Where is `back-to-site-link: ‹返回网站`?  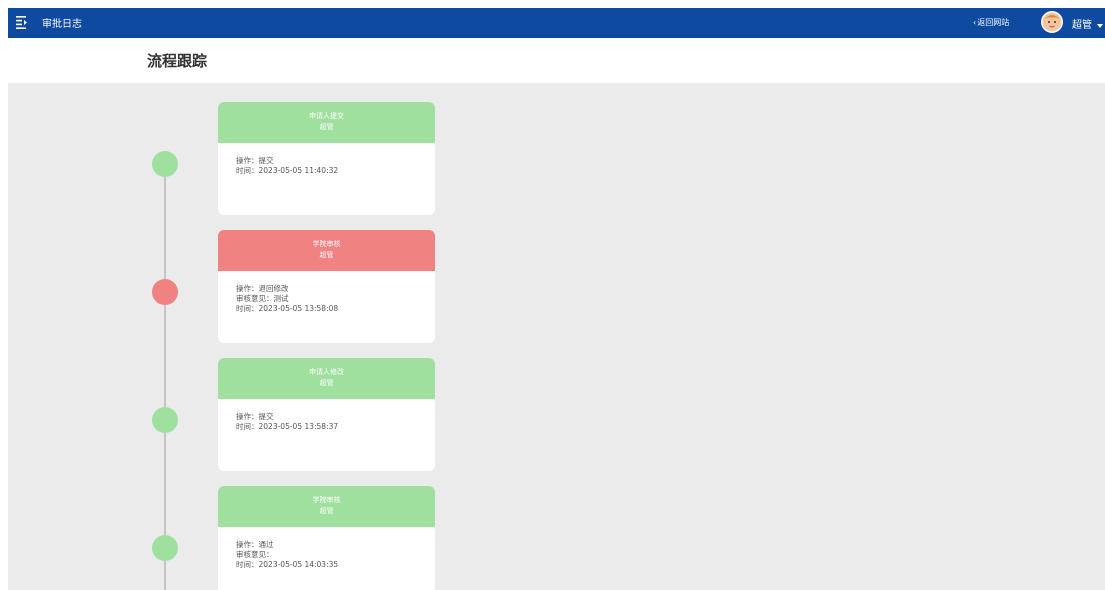 back-to-site-link: ‹返回网站 is located at coordinates (991, 22).